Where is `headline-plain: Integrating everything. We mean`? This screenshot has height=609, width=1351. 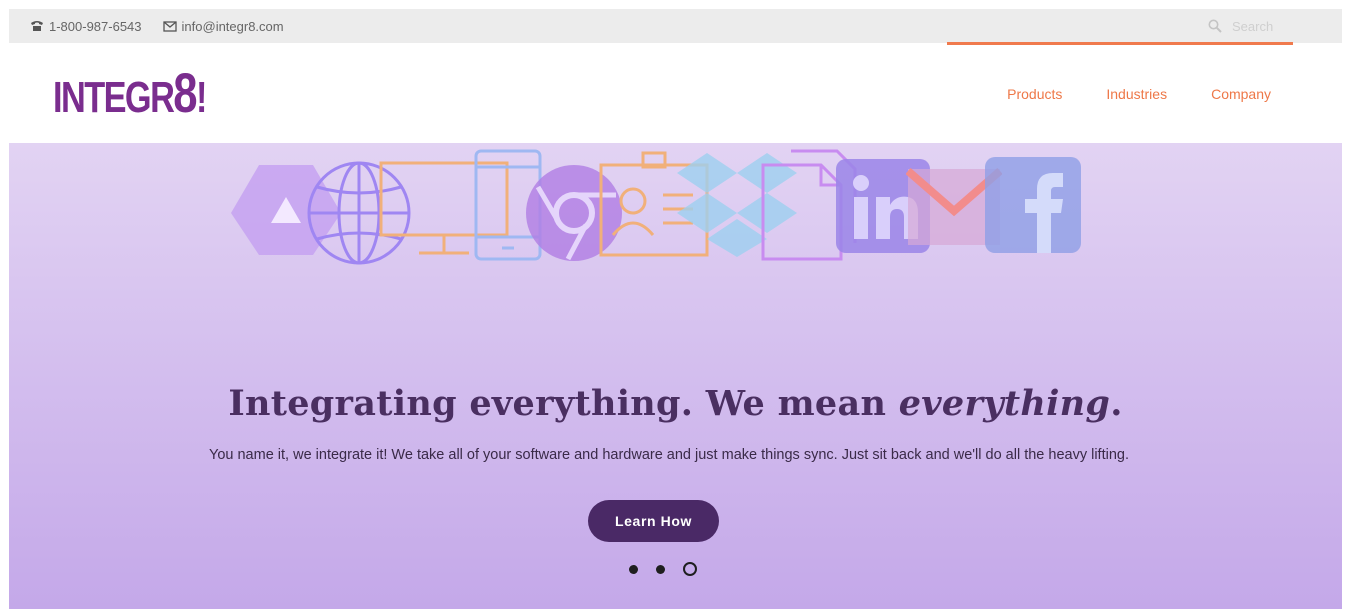
headline-plain: Integrating everything. We mean is located at coordinates (563, 404).